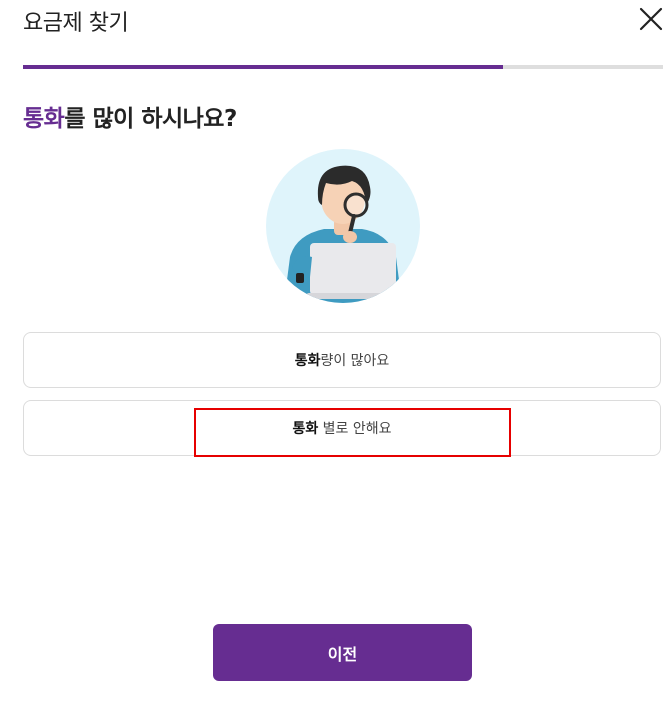 This screenshot has width=670, height=707. I want to click on question-text: 를 많이 하시나요?, so click(150, 119).